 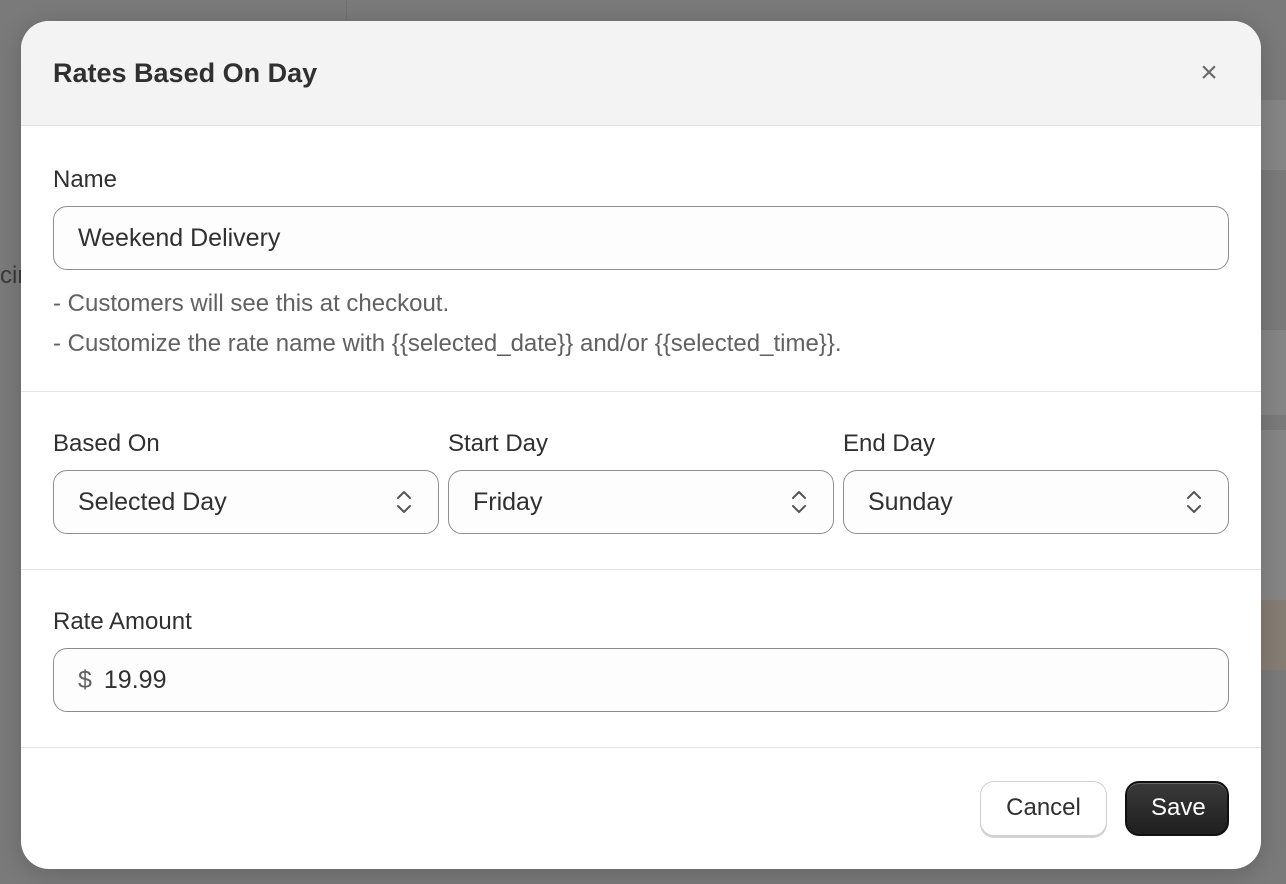 What do you see at coordinates (135, 679) in the screenshot?
I see `rate-amount-value: 19.99` at bounding box center [135, 679].